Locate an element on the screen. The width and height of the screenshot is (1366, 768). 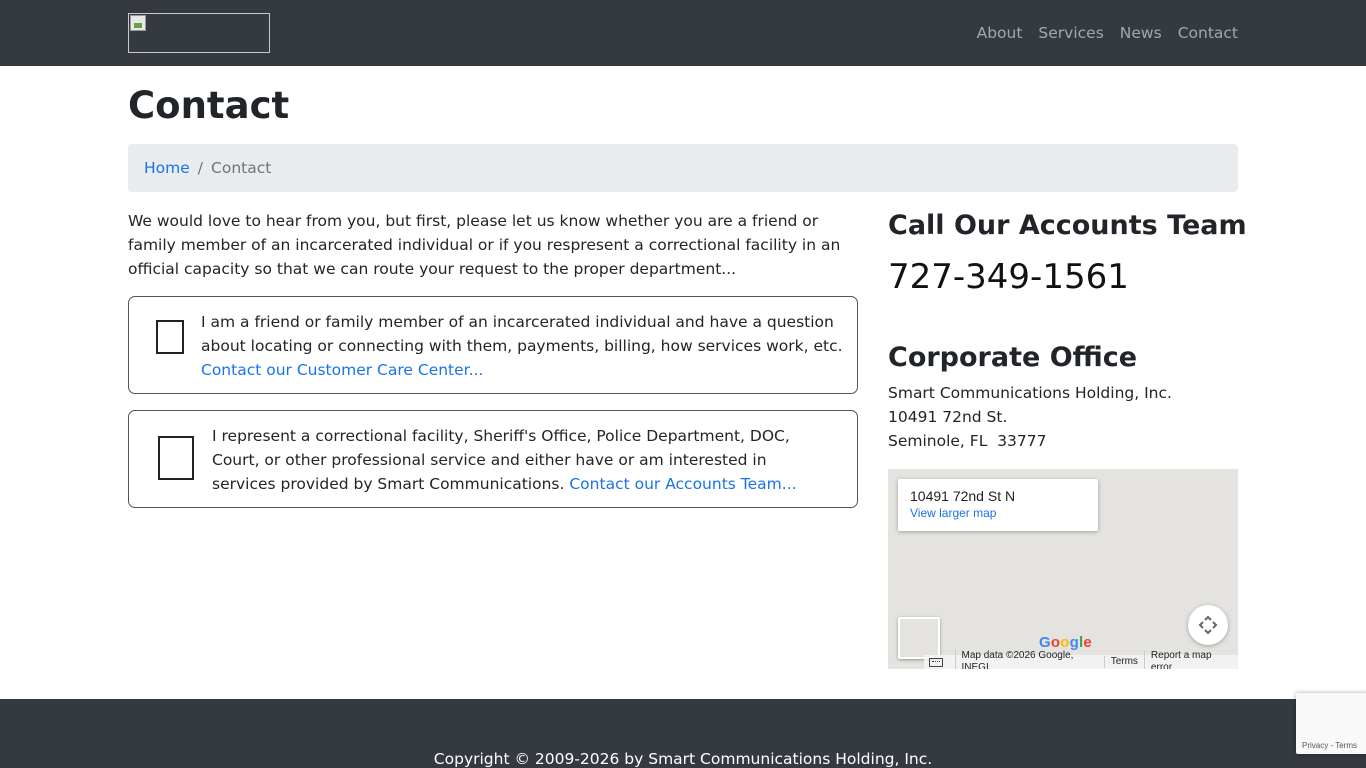
breadcrumb-current: Contact is located at coordinates (241, 168).